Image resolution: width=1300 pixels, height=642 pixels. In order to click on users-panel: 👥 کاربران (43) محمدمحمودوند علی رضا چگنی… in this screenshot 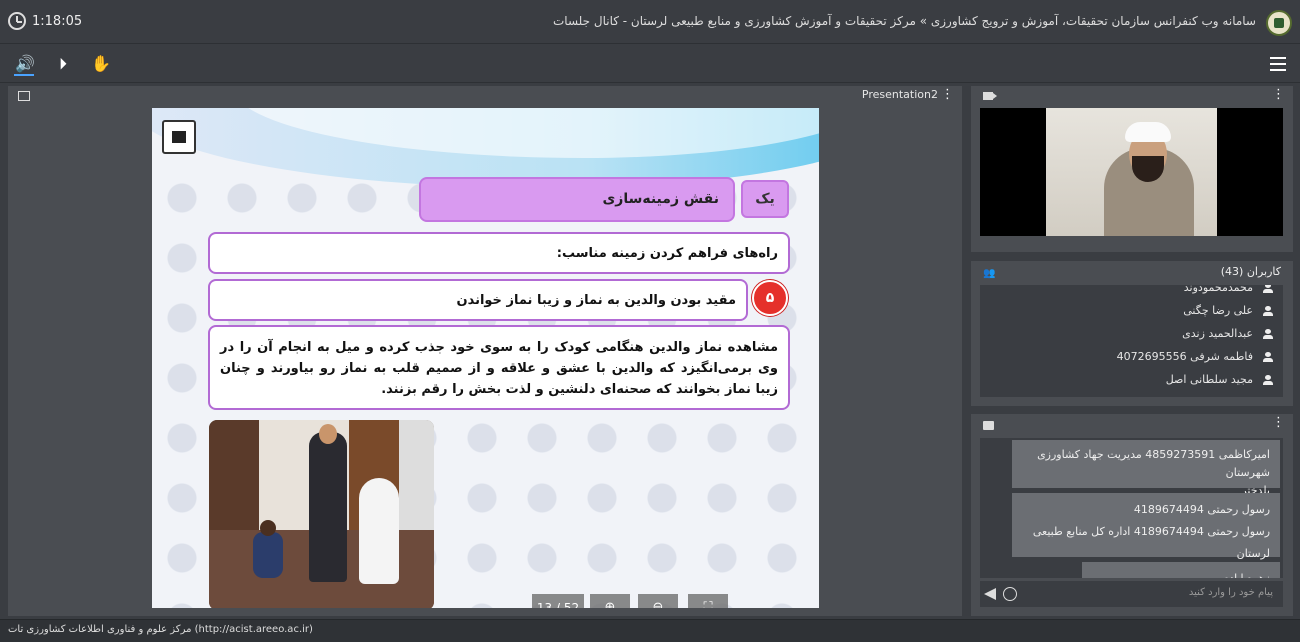, I will do `click(1132, 333)`.